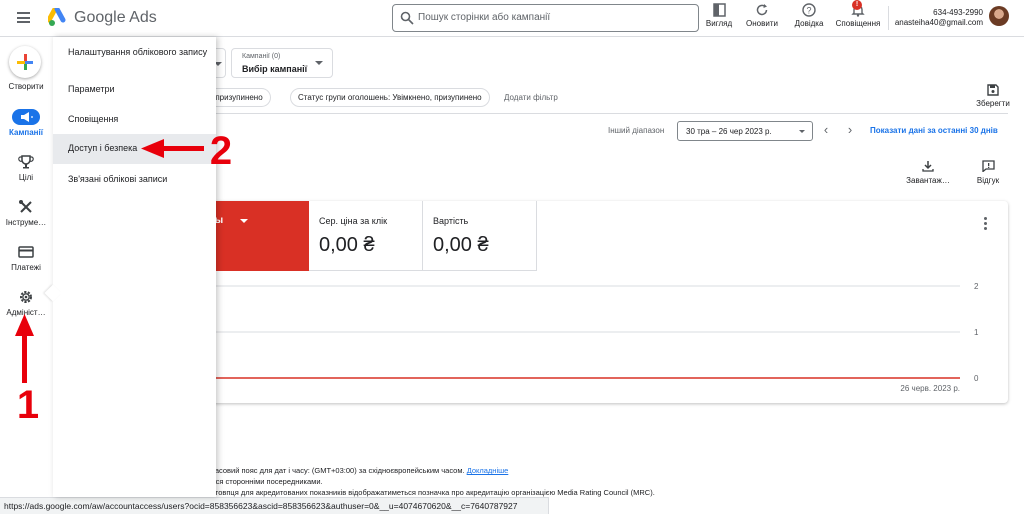  Describe the element at coordinates (999, 16) in the screenshot. I see `avatar` at that location.